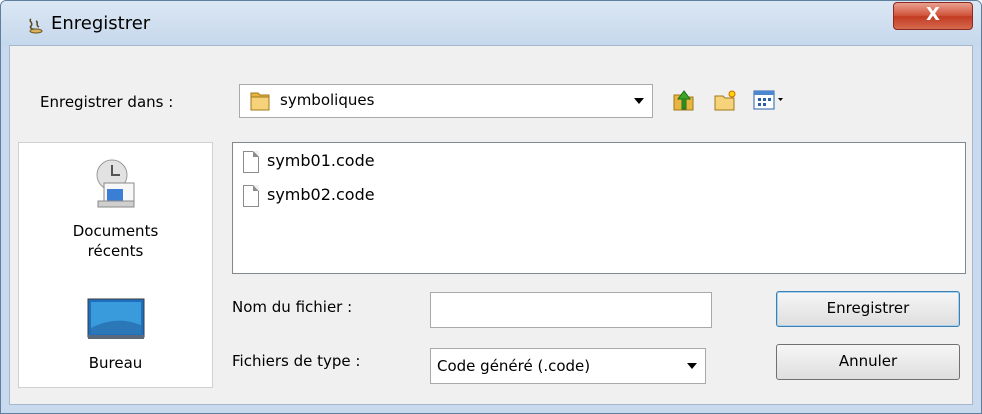 This screenshot has height=414, width=982. I want to click on view-menu-icon, so click(770, 100).